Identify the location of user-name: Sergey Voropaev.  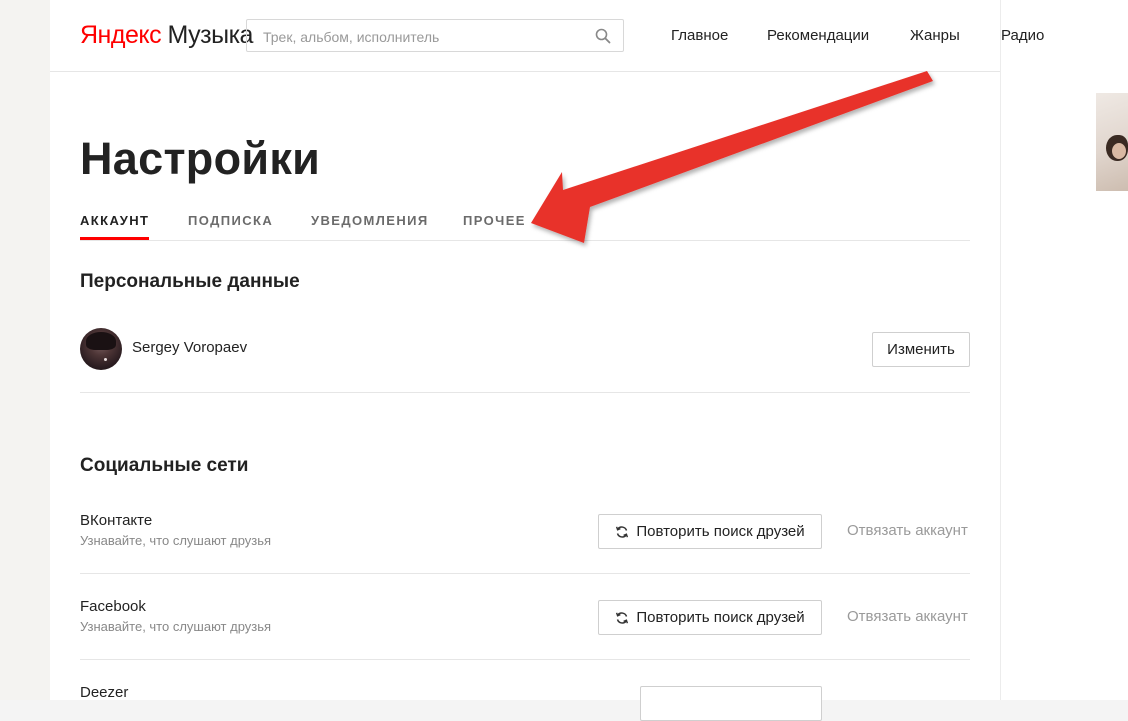
(190, 347).